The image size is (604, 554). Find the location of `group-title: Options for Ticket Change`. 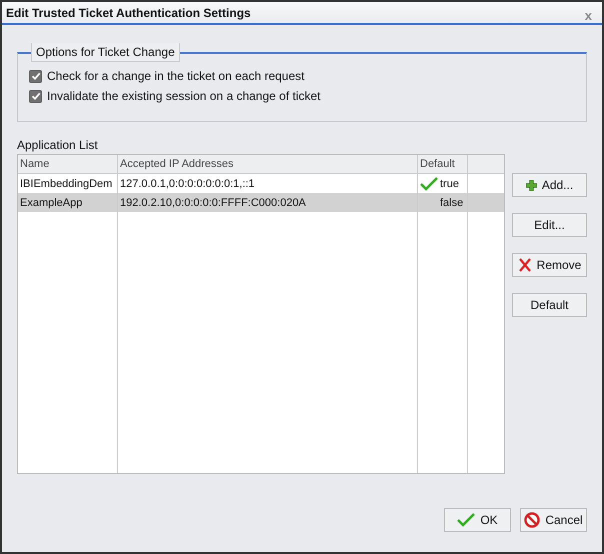

group-title: Options for Ticket Change is located at coordinates (105, 52).